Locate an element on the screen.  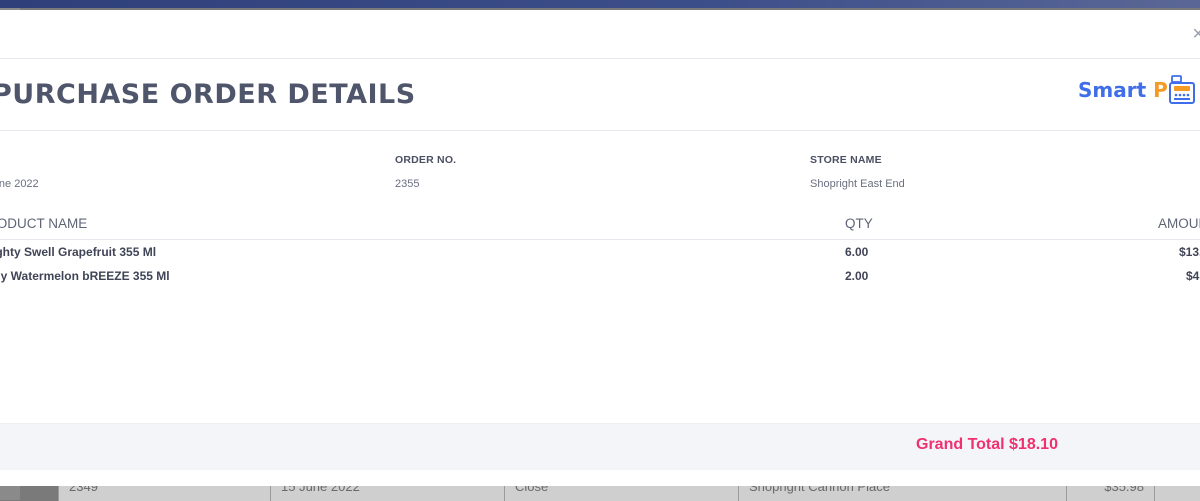
page-title: PURCHASE ORDER DETAILS is located at coordinates (208, 94).